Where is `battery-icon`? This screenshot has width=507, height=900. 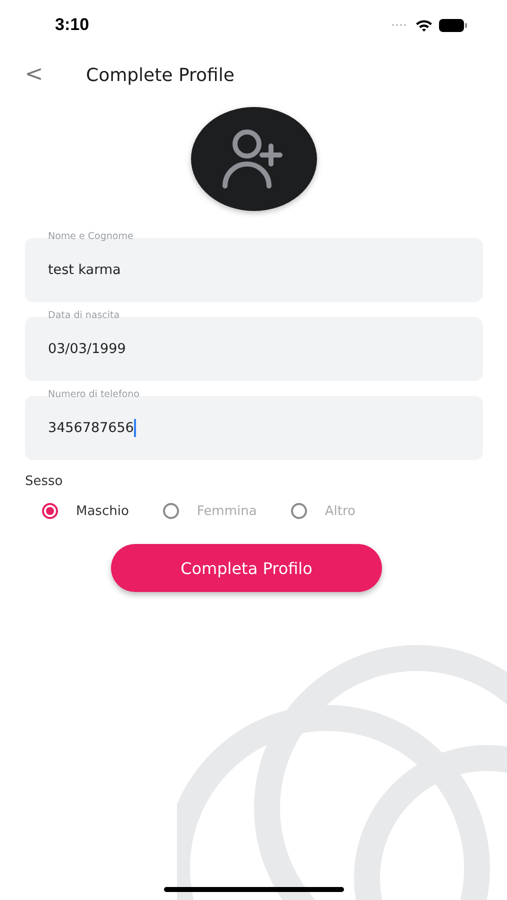 battery-icon is located at coordinates (453, 25).